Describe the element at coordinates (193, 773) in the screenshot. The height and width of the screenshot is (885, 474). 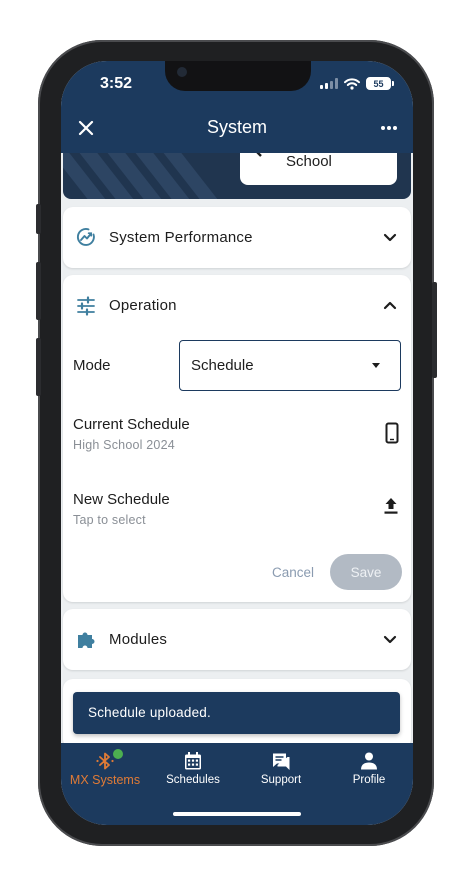
I see `nav-item-schedules: Schedules` at that location.